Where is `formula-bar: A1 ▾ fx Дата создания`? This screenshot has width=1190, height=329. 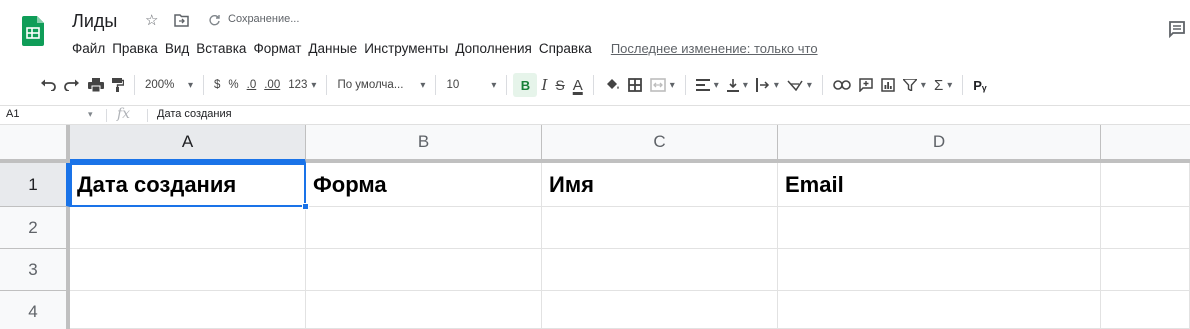 formula-bar: A1 ▾ fx Дата создания is located at coordinates (595, 115).